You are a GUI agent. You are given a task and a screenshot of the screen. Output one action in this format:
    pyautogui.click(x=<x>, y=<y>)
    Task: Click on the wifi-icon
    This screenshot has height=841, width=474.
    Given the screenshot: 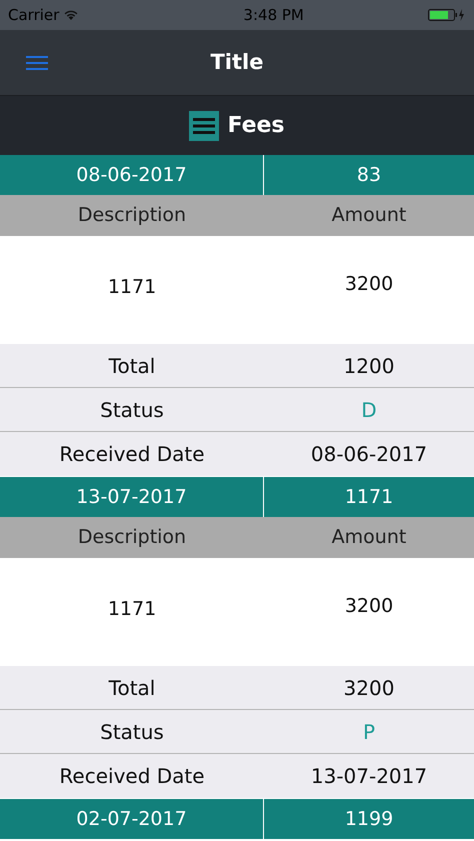 What is the action you would take?
    pyautogui.click(x=71, y=15)
    